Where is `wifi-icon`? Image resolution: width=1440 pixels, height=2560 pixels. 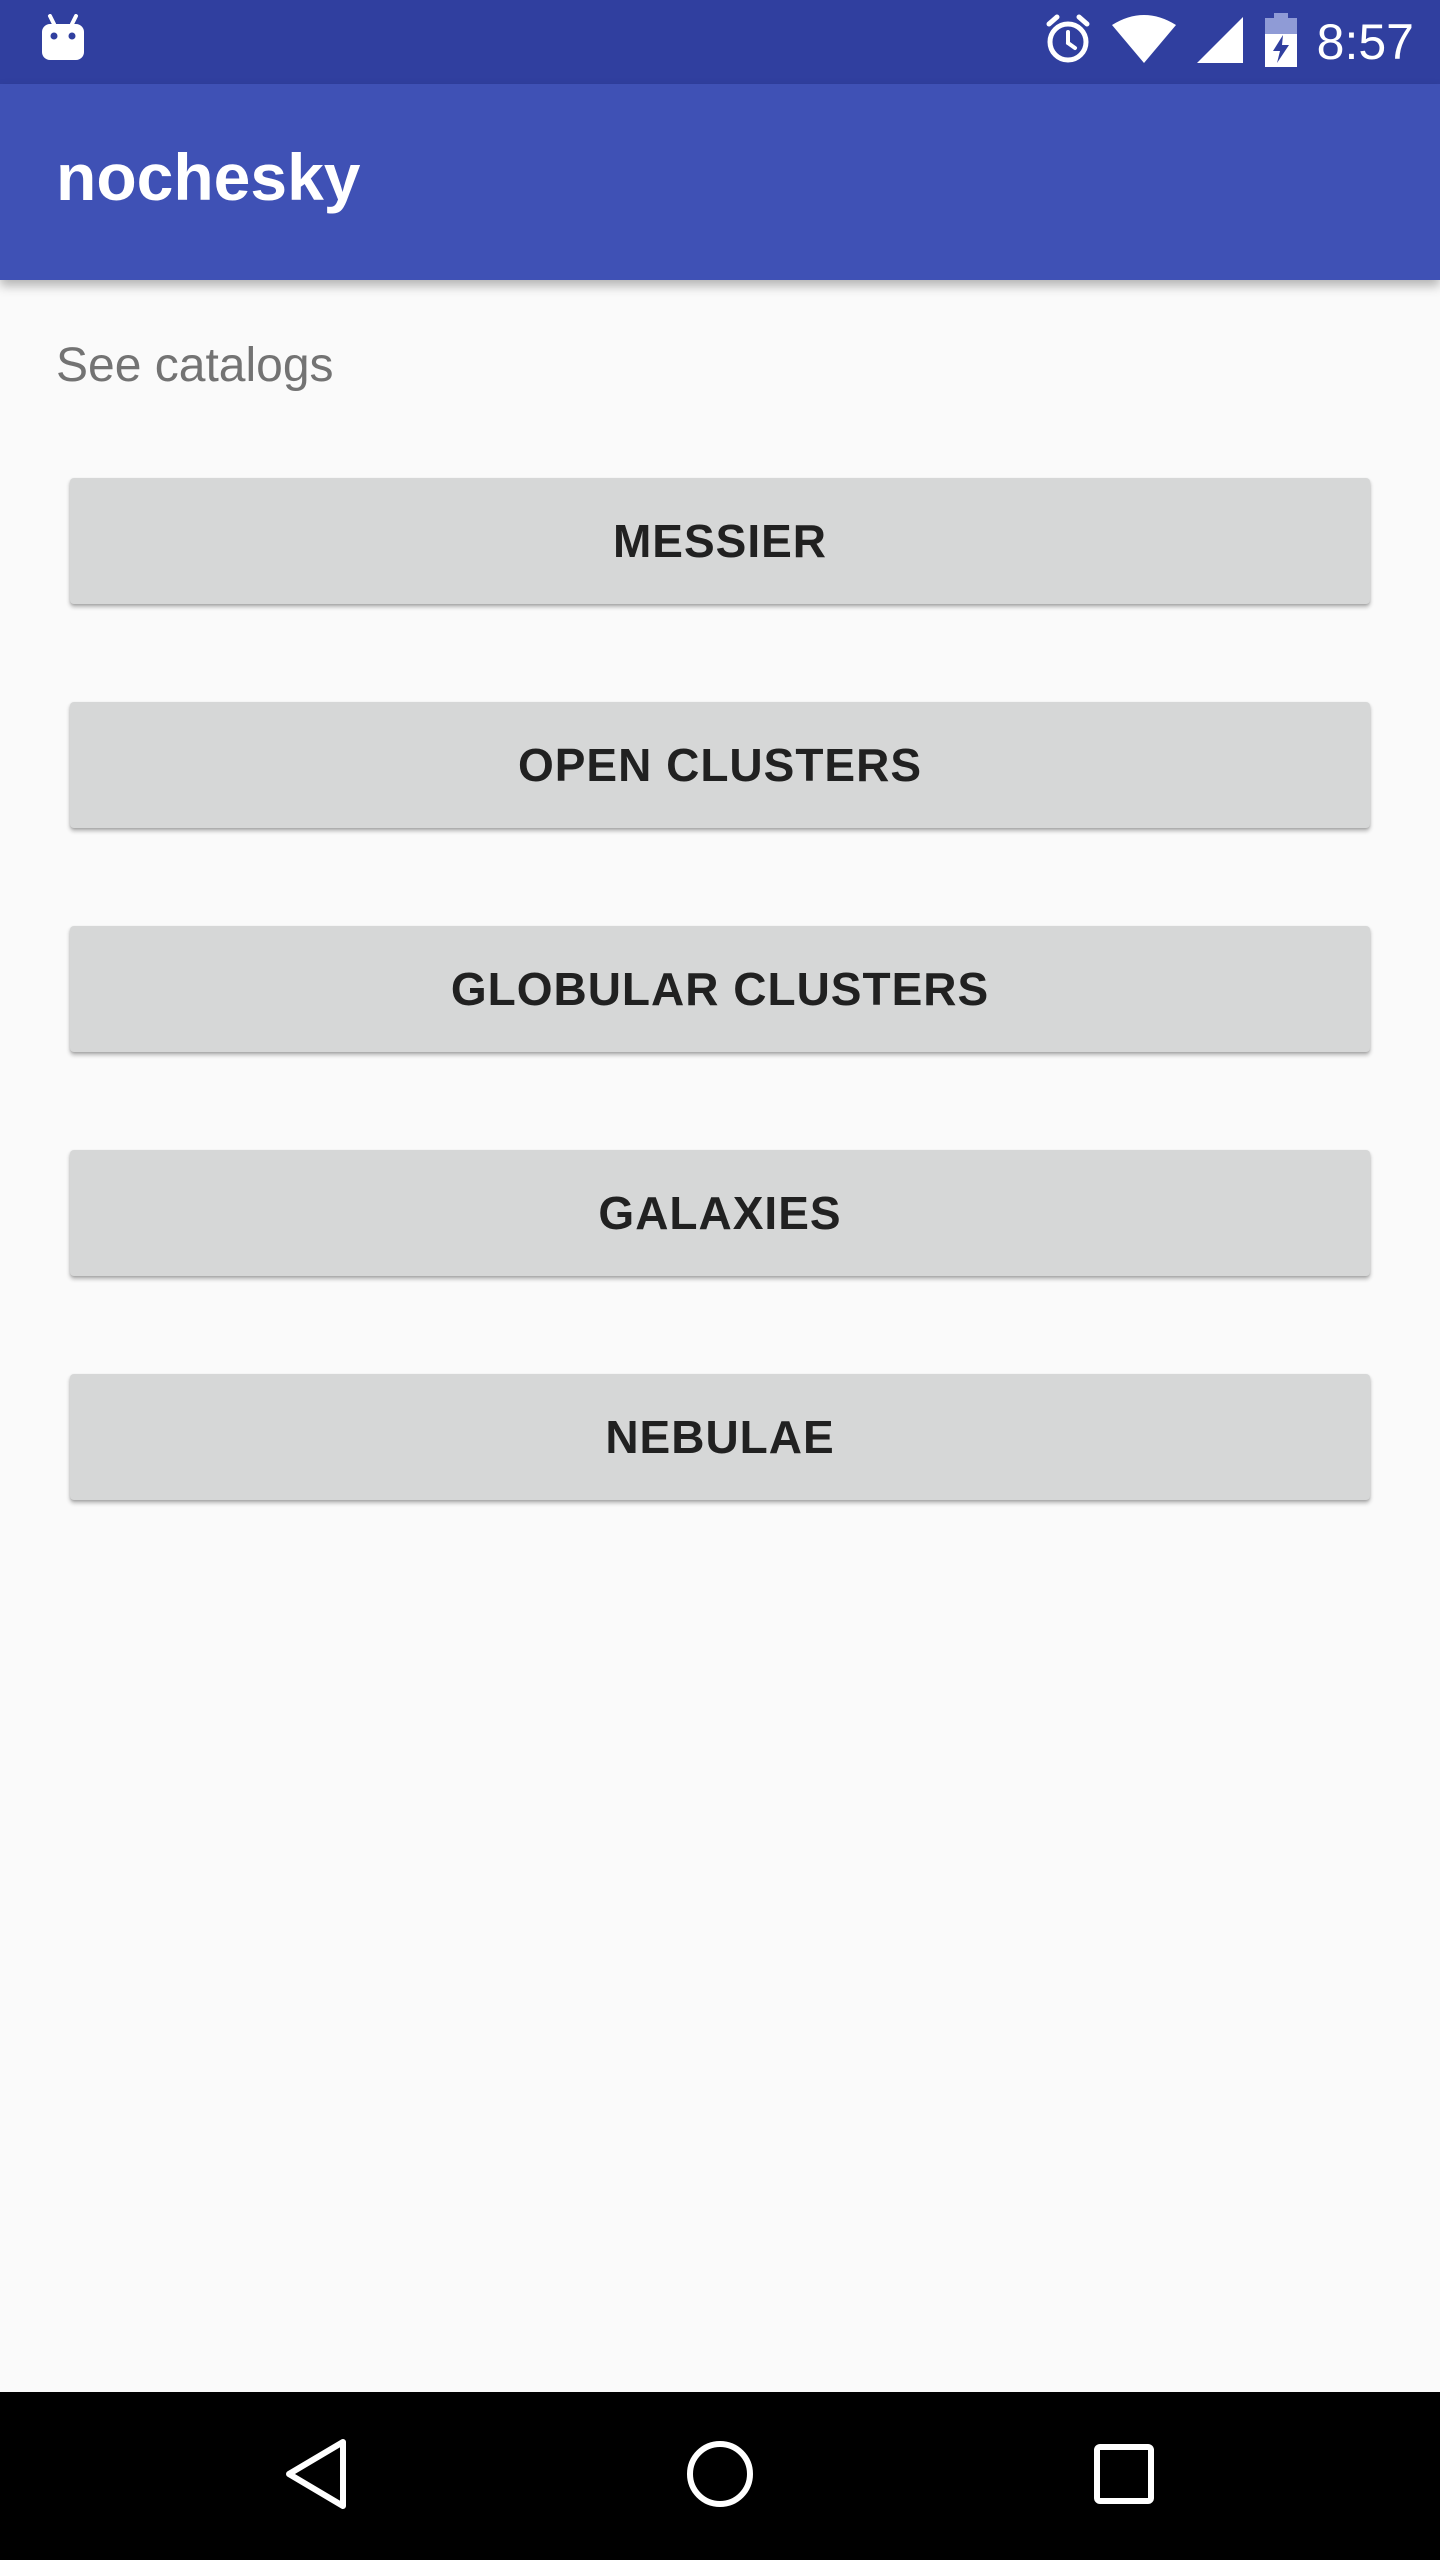 wifi-icon is located at coordinates (1144, 42).